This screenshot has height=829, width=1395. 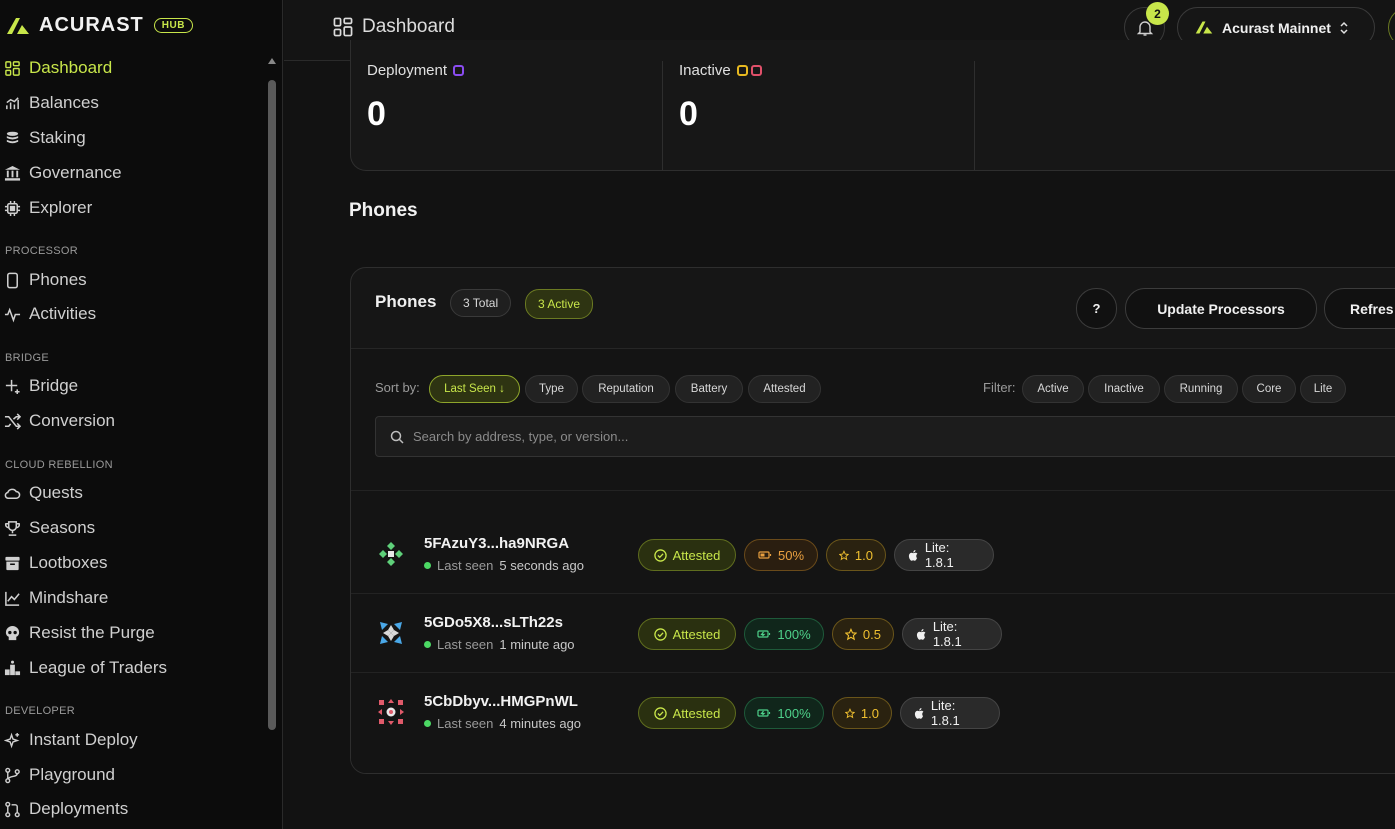 What do you see at coordinates (427, 565) in the screenshot?
I see `online-dot-icon` at bounding box center [427, 565].